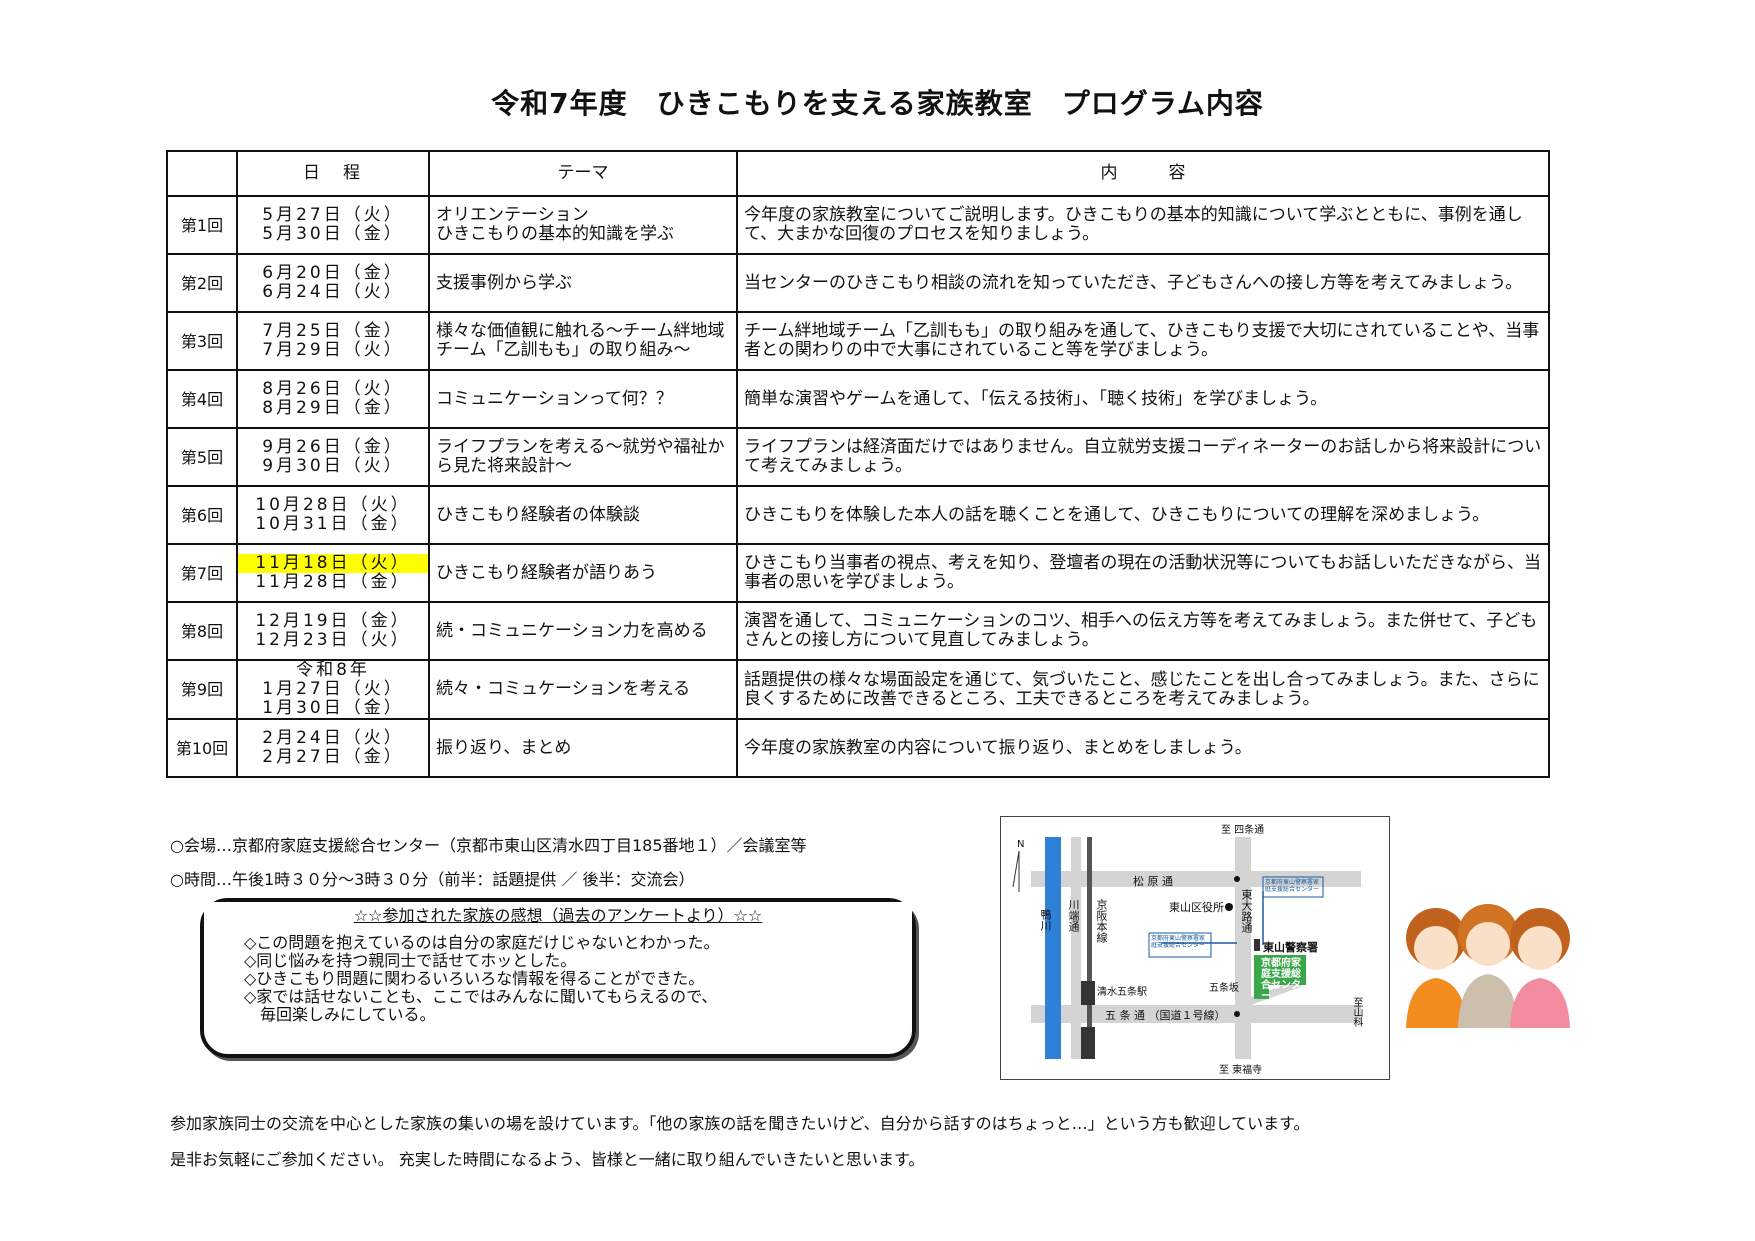 This screenshot has width=1755, height=1241. I want to click on session-dates: 10月28日（火） 10月31日（金）, so click(333, 515).